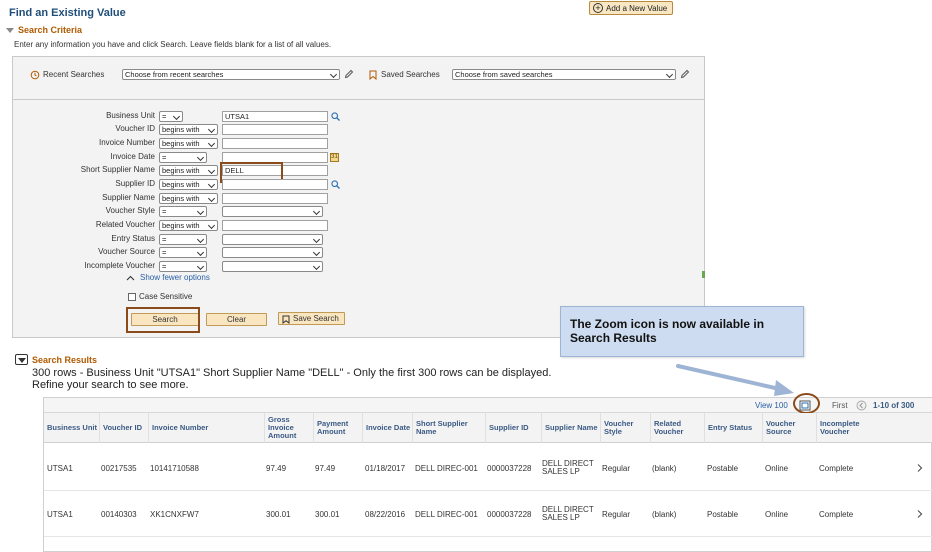 The width and height of the screenshot is (932, 552). Describe the element at coordinates (385, 514) in the screenshot. I see `cell-invoice-date: 08/22/2016` at that location.